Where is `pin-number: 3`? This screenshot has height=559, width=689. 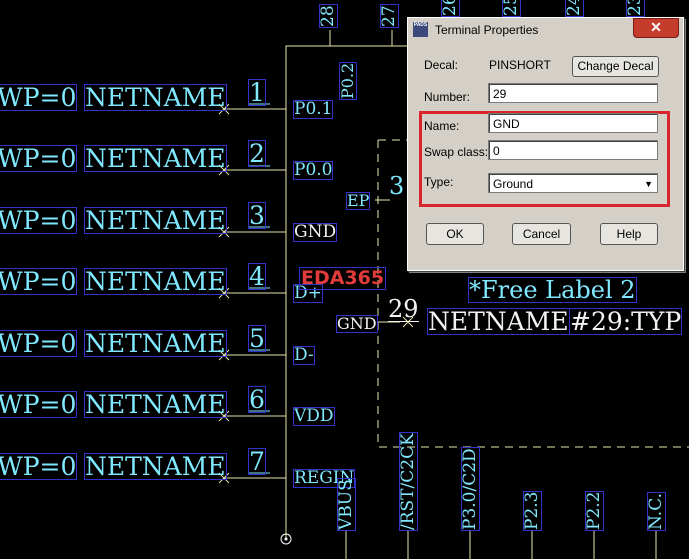 pin-number: 3 is located at coordinates (257, 215).